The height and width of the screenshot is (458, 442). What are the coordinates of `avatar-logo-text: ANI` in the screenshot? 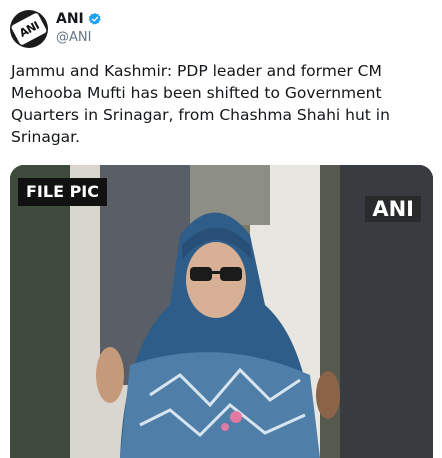 It's located at (29, 29).